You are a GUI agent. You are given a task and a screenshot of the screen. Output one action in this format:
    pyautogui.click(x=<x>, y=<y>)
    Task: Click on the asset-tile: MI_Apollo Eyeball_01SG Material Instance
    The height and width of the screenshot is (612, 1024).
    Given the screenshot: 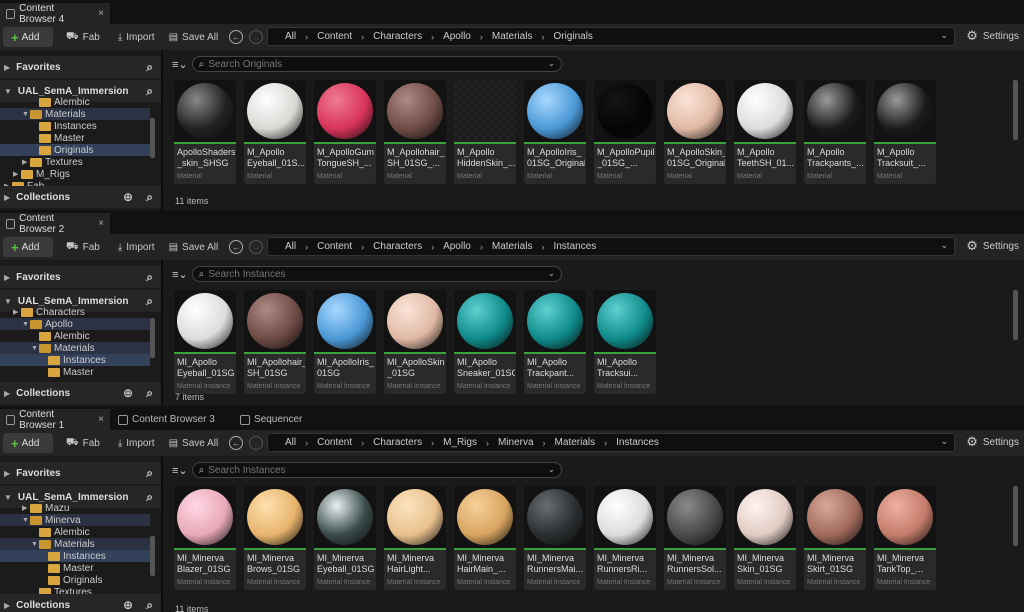 What is the action you would take?
    pyautogui.click(x=205, y=342)
    